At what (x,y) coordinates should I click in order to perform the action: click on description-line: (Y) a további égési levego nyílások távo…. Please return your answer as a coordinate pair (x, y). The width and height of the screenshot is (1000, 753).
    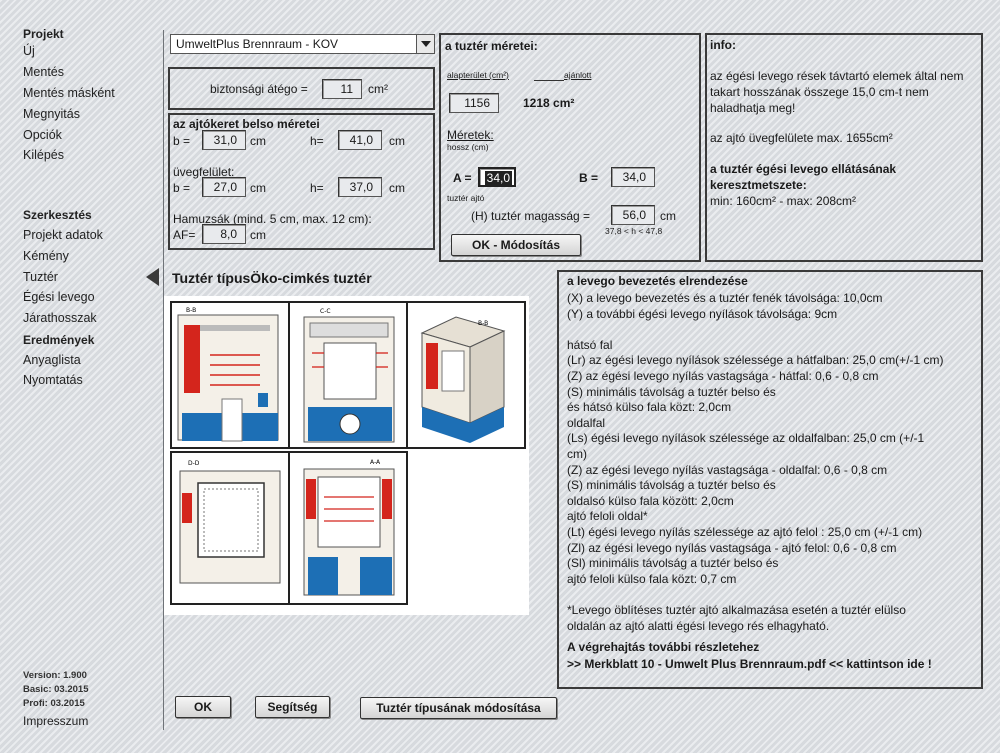
    Looking at the image, I should click on (702, 313).